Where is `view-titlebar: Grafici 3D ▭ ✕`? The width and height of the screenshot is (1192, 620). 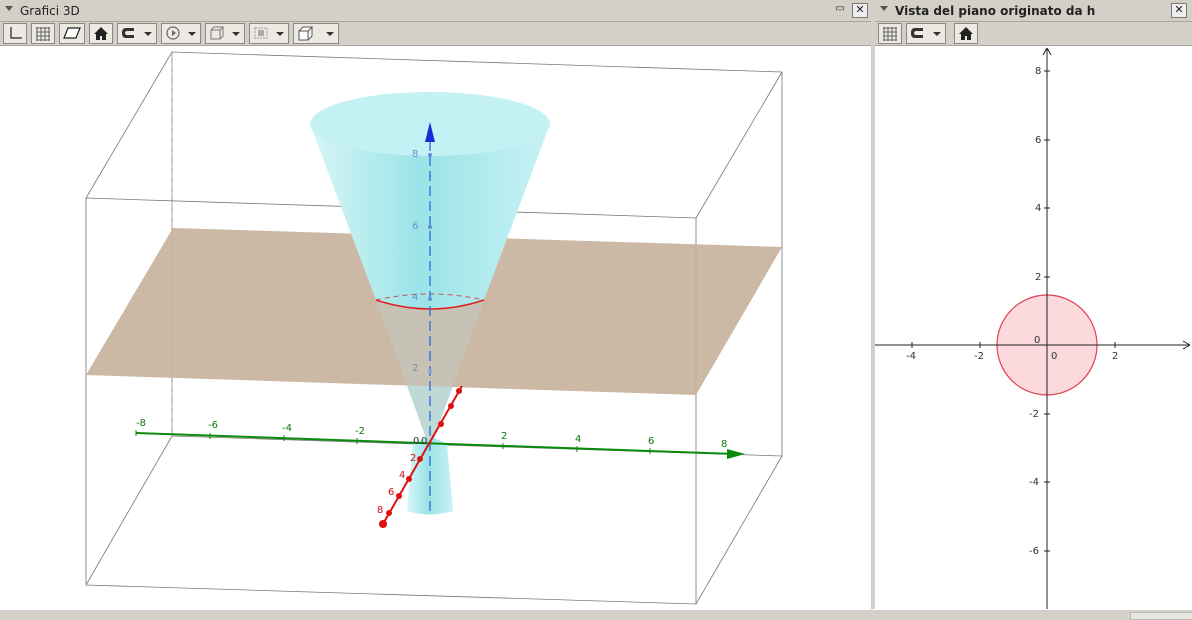
view-titlebar: Grafici 3D ▭ ✕ is located at coordinates (435, 11).